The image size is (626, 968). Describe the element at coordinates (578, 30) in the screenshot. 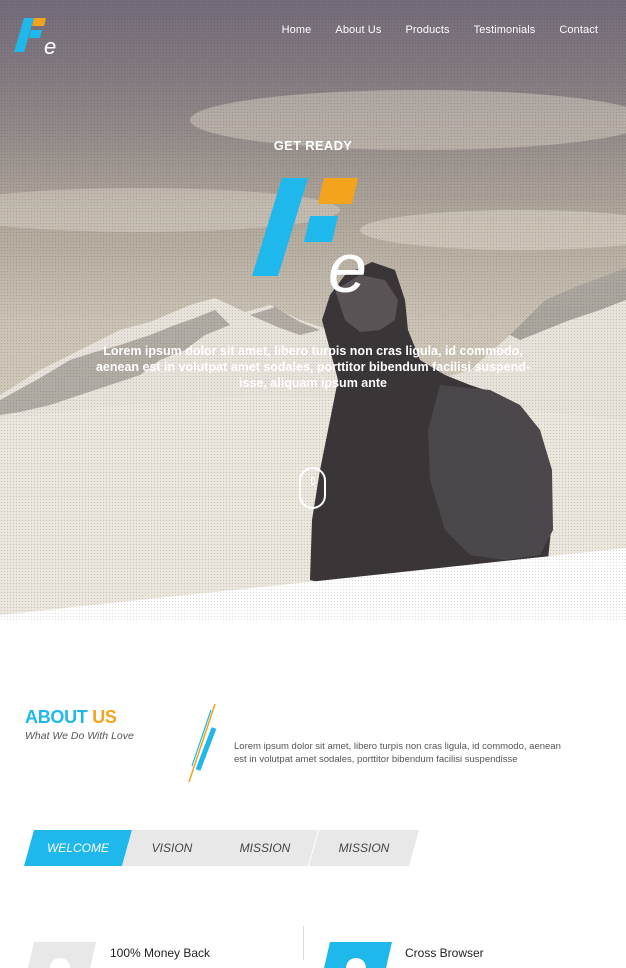

I see `nav-contact: Contact` at that location.